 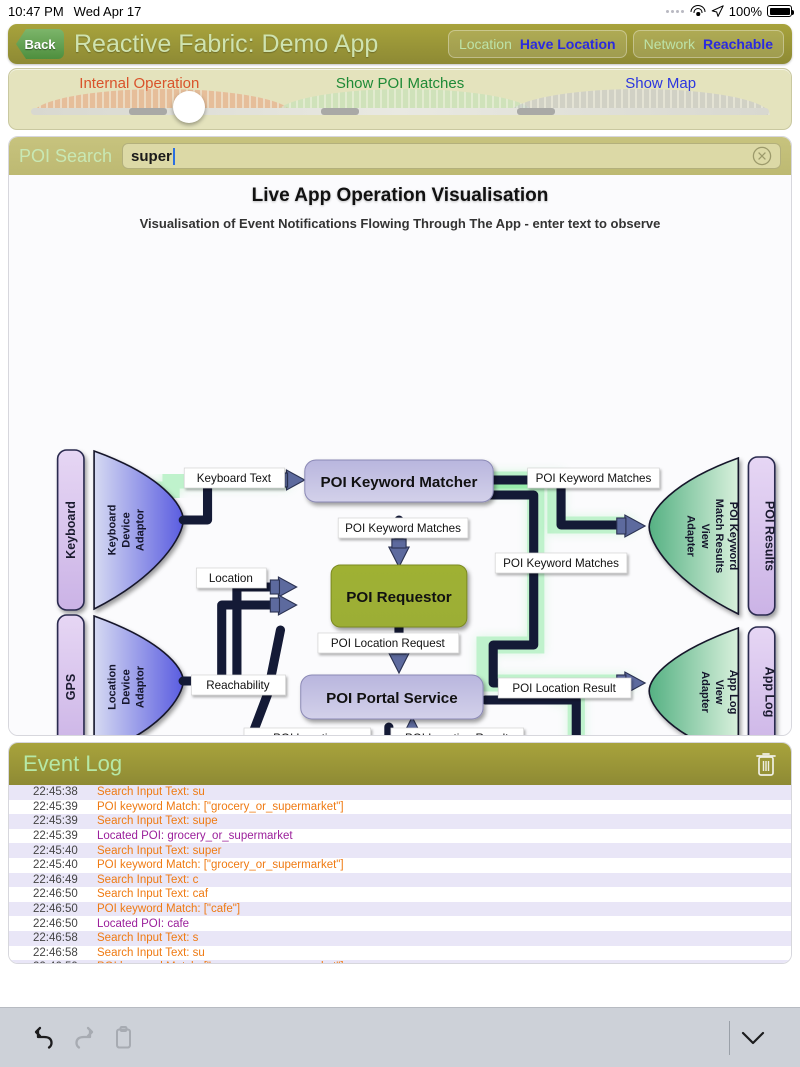 I want to click on event-log-message: Search Input Text: super, so click(x=159, y=850).